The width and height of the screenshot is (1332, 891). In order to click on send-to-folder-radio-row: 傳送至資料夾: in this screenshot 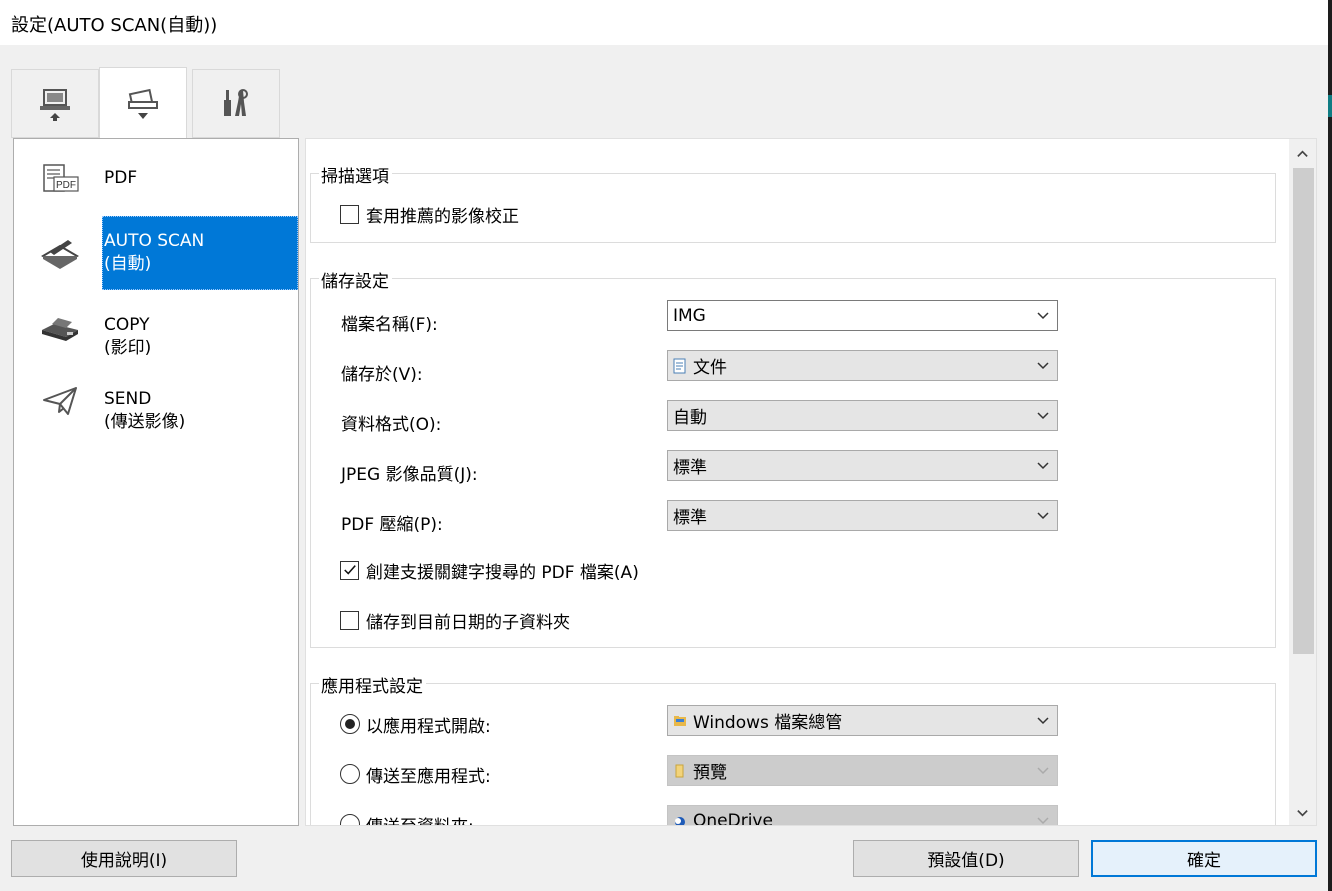, I will do `click(407, 819)`.